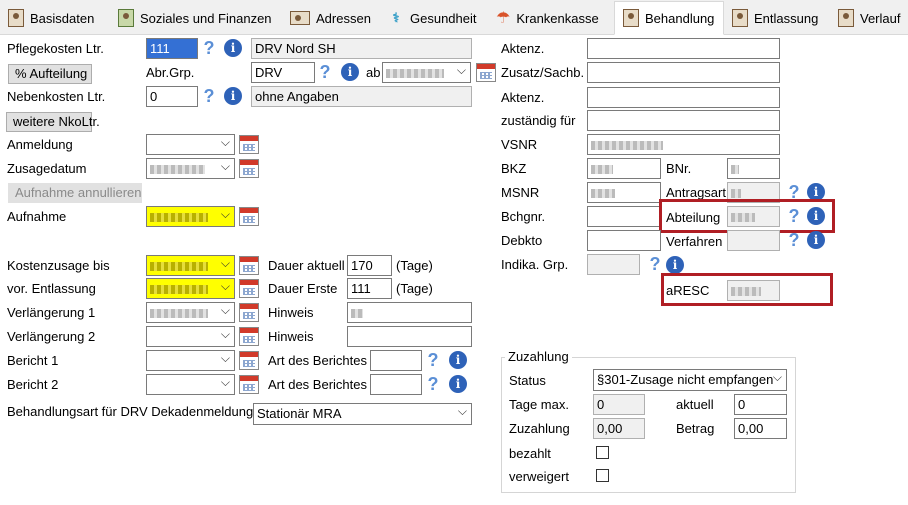 The image size is (908, 505). Describe the element at coordinates (527, 380) in the screenshot. I see `status-label: Status` at that location.